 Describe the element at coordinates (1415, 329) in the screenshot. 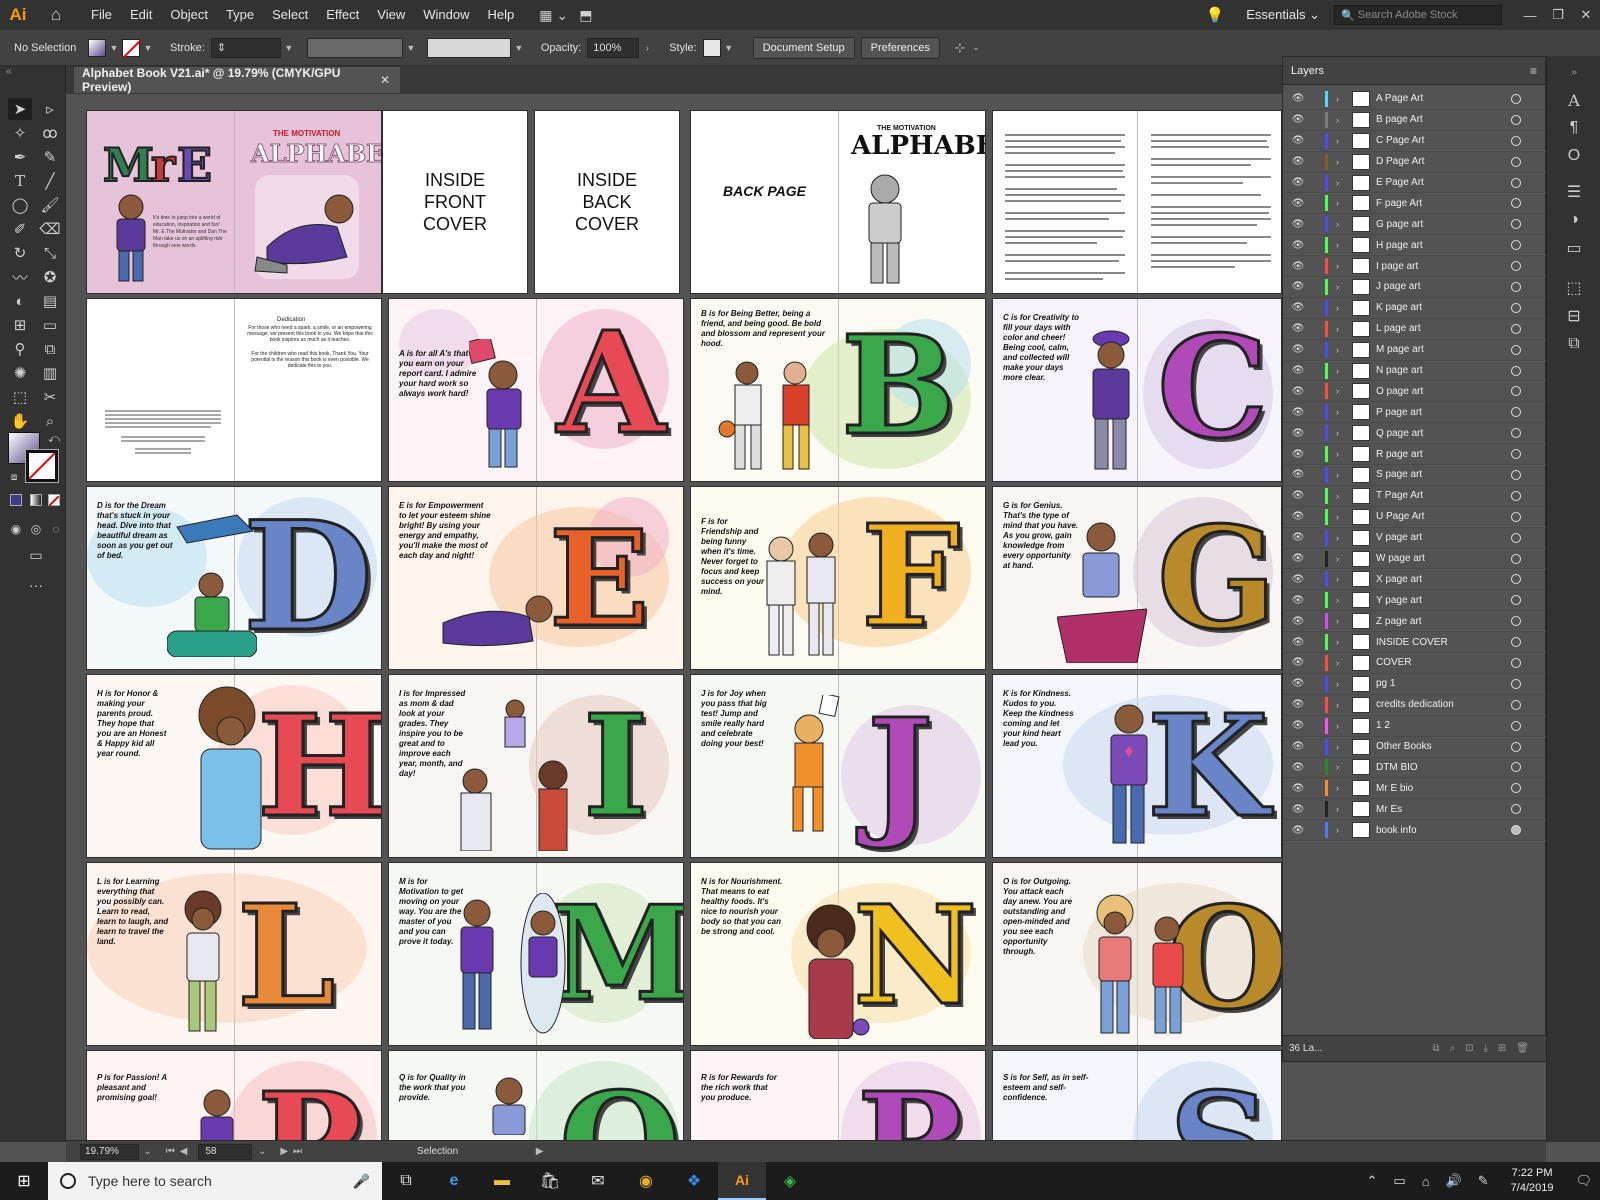

I see `layer-row: 👁 › L page art` at that location.